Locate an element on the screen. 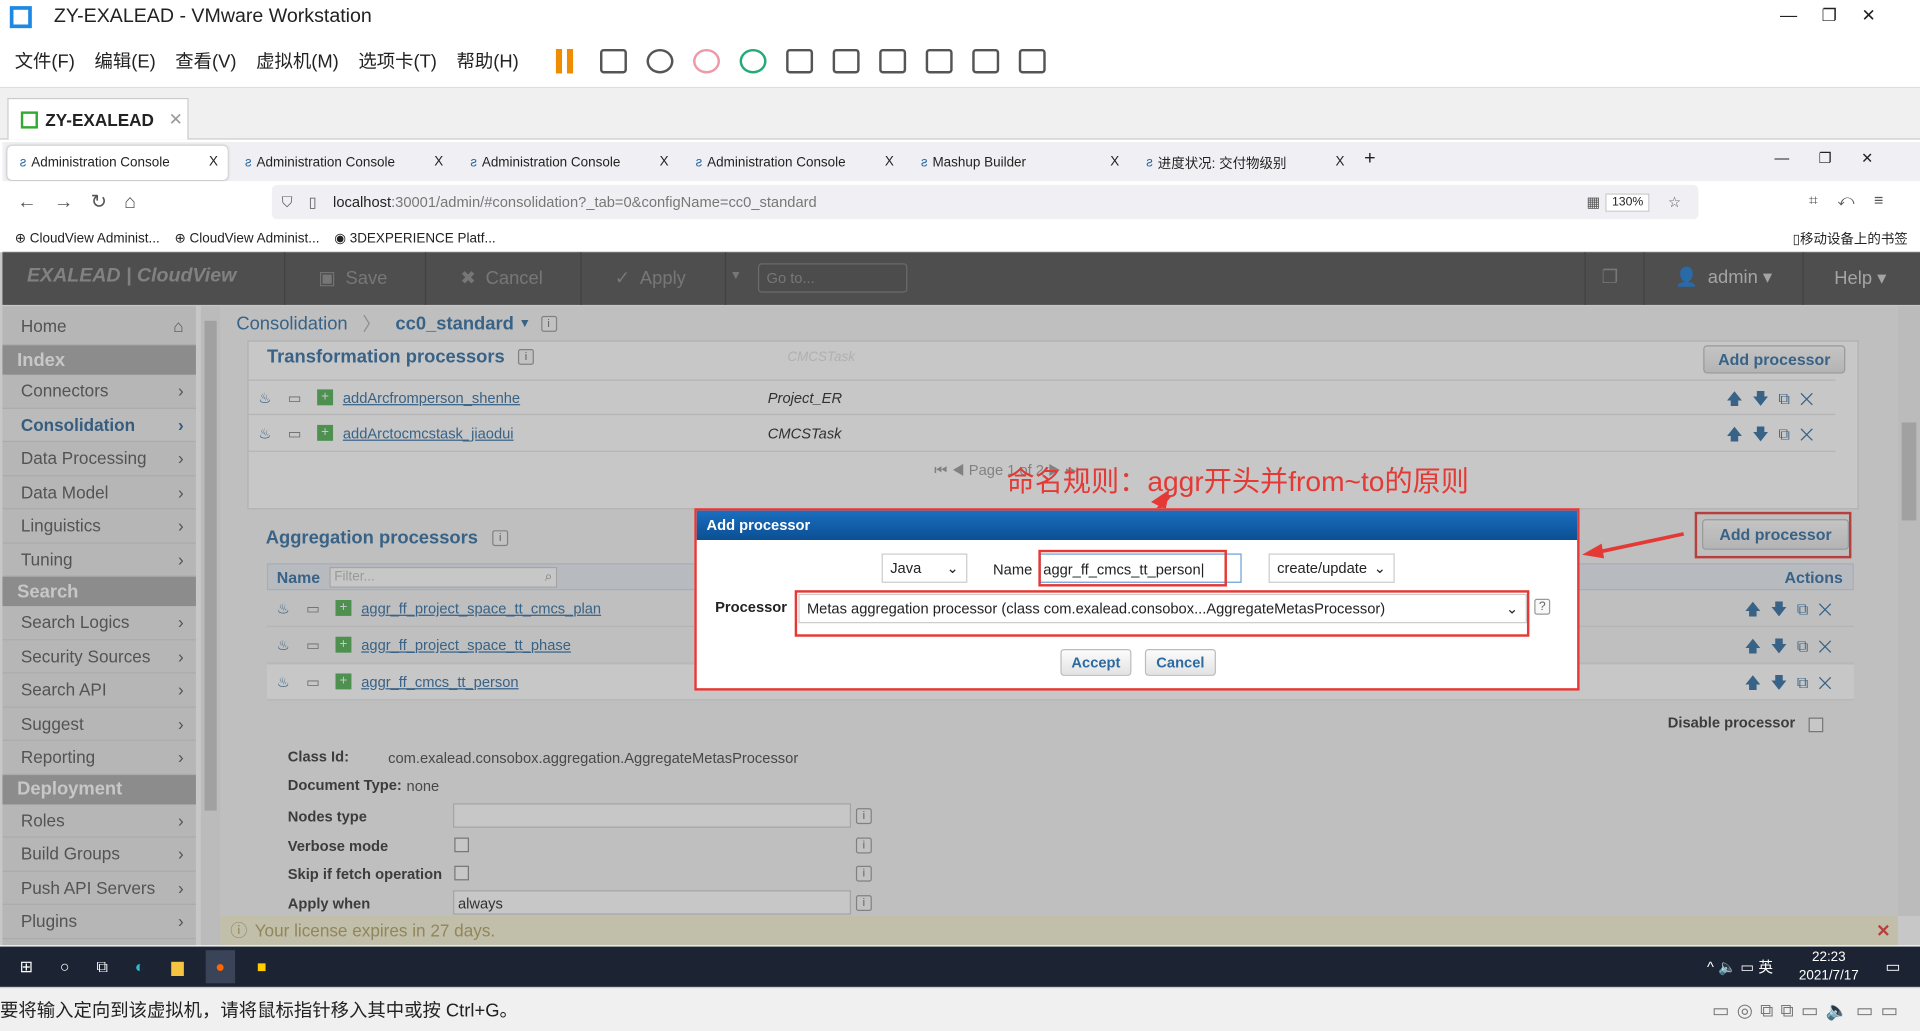 Image resolution: width=1920 pixels, height=1031 pixels. mode-select: create/update ⌄ is located at coordinates (1331, 568).